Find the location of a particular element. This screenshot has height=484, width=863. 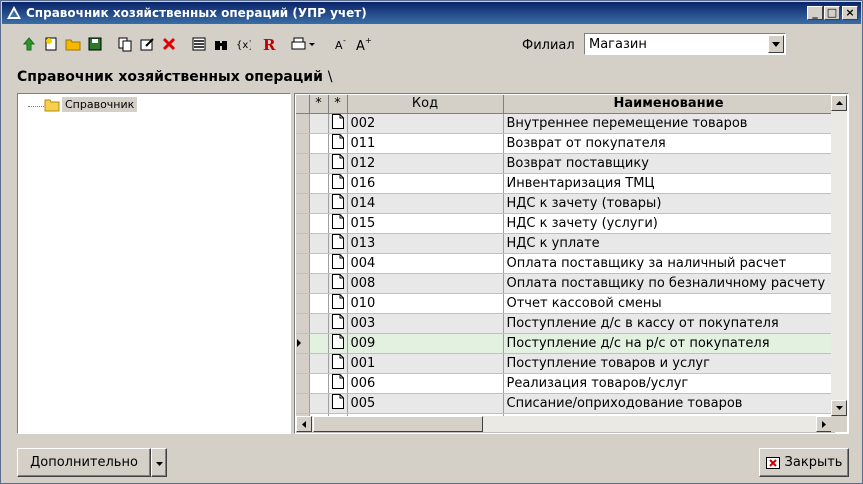

table-row: 002 Внутреннее перемещение товаров is located at coordinates (565, 123).